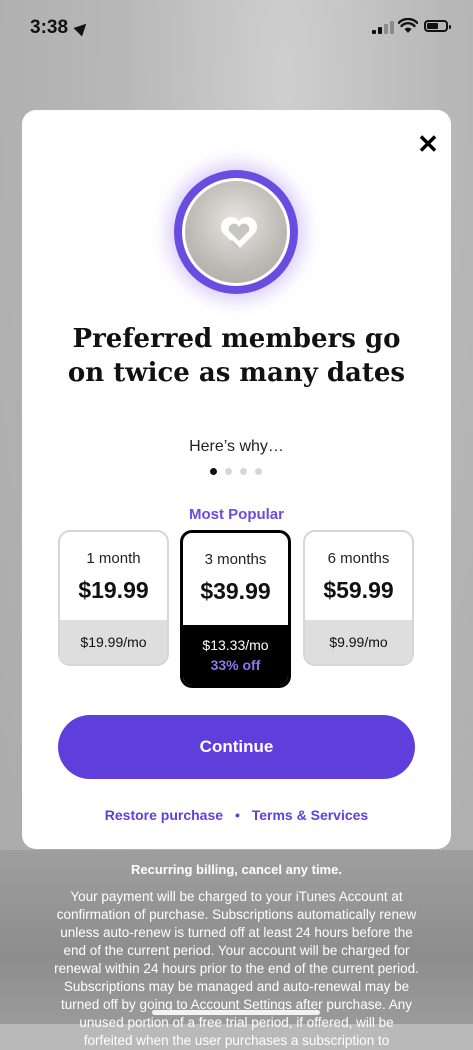  I want to click on plan-footer: $13.33/mo 33% off, so click(235, 655).